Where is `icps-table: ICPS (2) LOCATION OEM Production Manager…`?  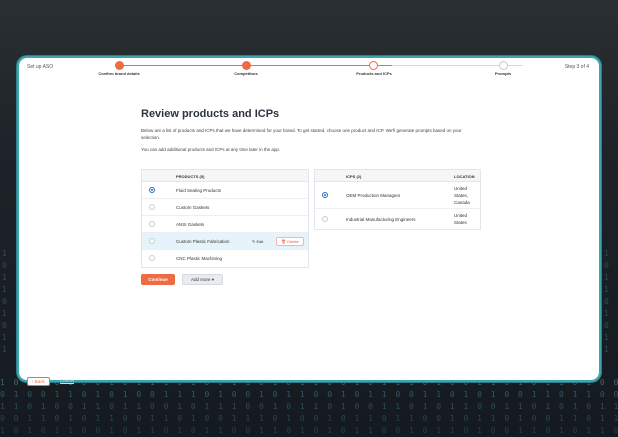
icps-table: ICPS (2) LOCATION OEM Production Manager… is located at coordinates (397, 199).